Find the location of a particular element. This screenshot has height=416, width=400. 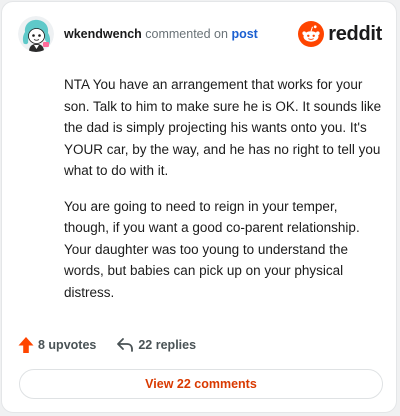

replies-button: 22 replies is located at coordinates (156, 345).